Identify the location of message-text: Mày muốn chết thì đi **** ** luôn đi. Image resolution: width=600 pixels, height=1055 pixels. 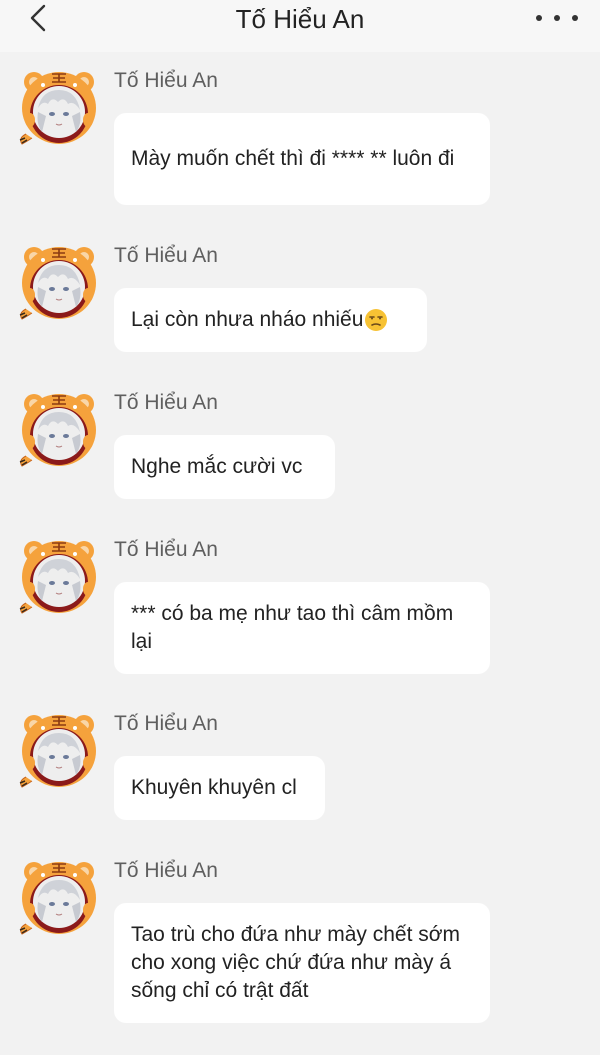
(293, 158).